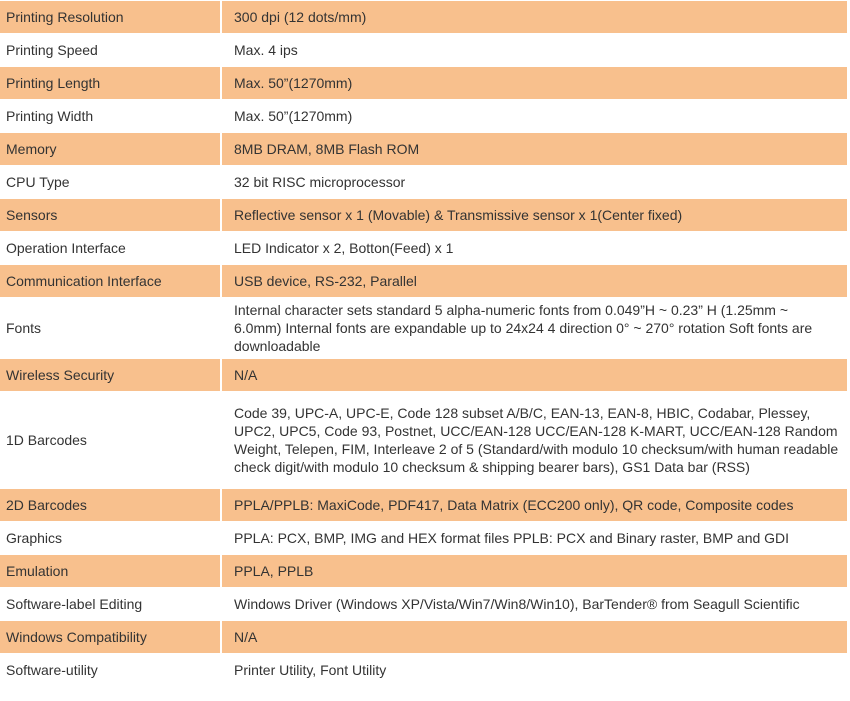  What do you see at coordinates (534, 248) in the screenshot?
I see `spec-value: LED Indicator x 2, Botton(Feed) x 1` at bounding box center [534, 248].